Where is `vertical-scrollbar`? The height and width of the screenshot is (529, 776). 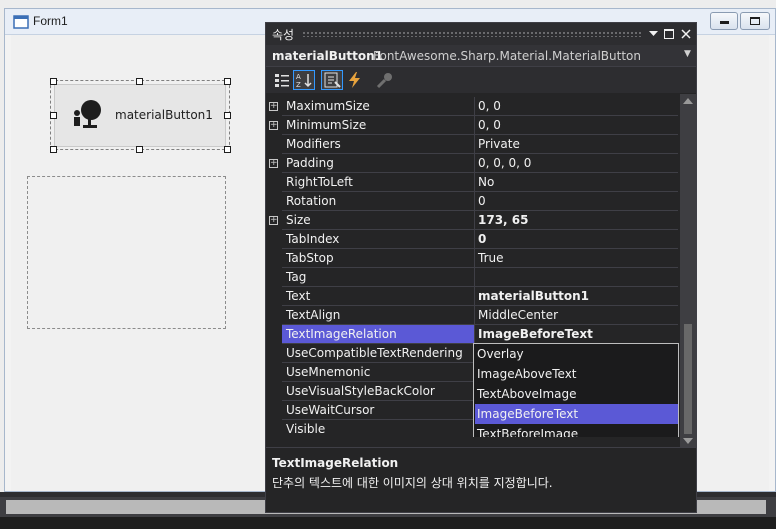 vertical-scrollbar is located at coordinates (688, 270).